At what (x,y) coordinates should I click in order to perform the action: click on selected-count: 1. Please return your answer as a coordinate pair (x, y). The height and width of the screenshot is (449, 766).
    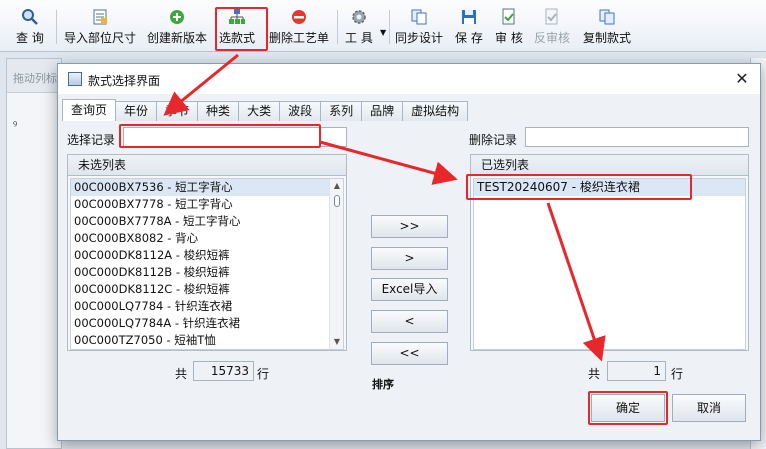
    Looking at the image, I should click on (636, 371).